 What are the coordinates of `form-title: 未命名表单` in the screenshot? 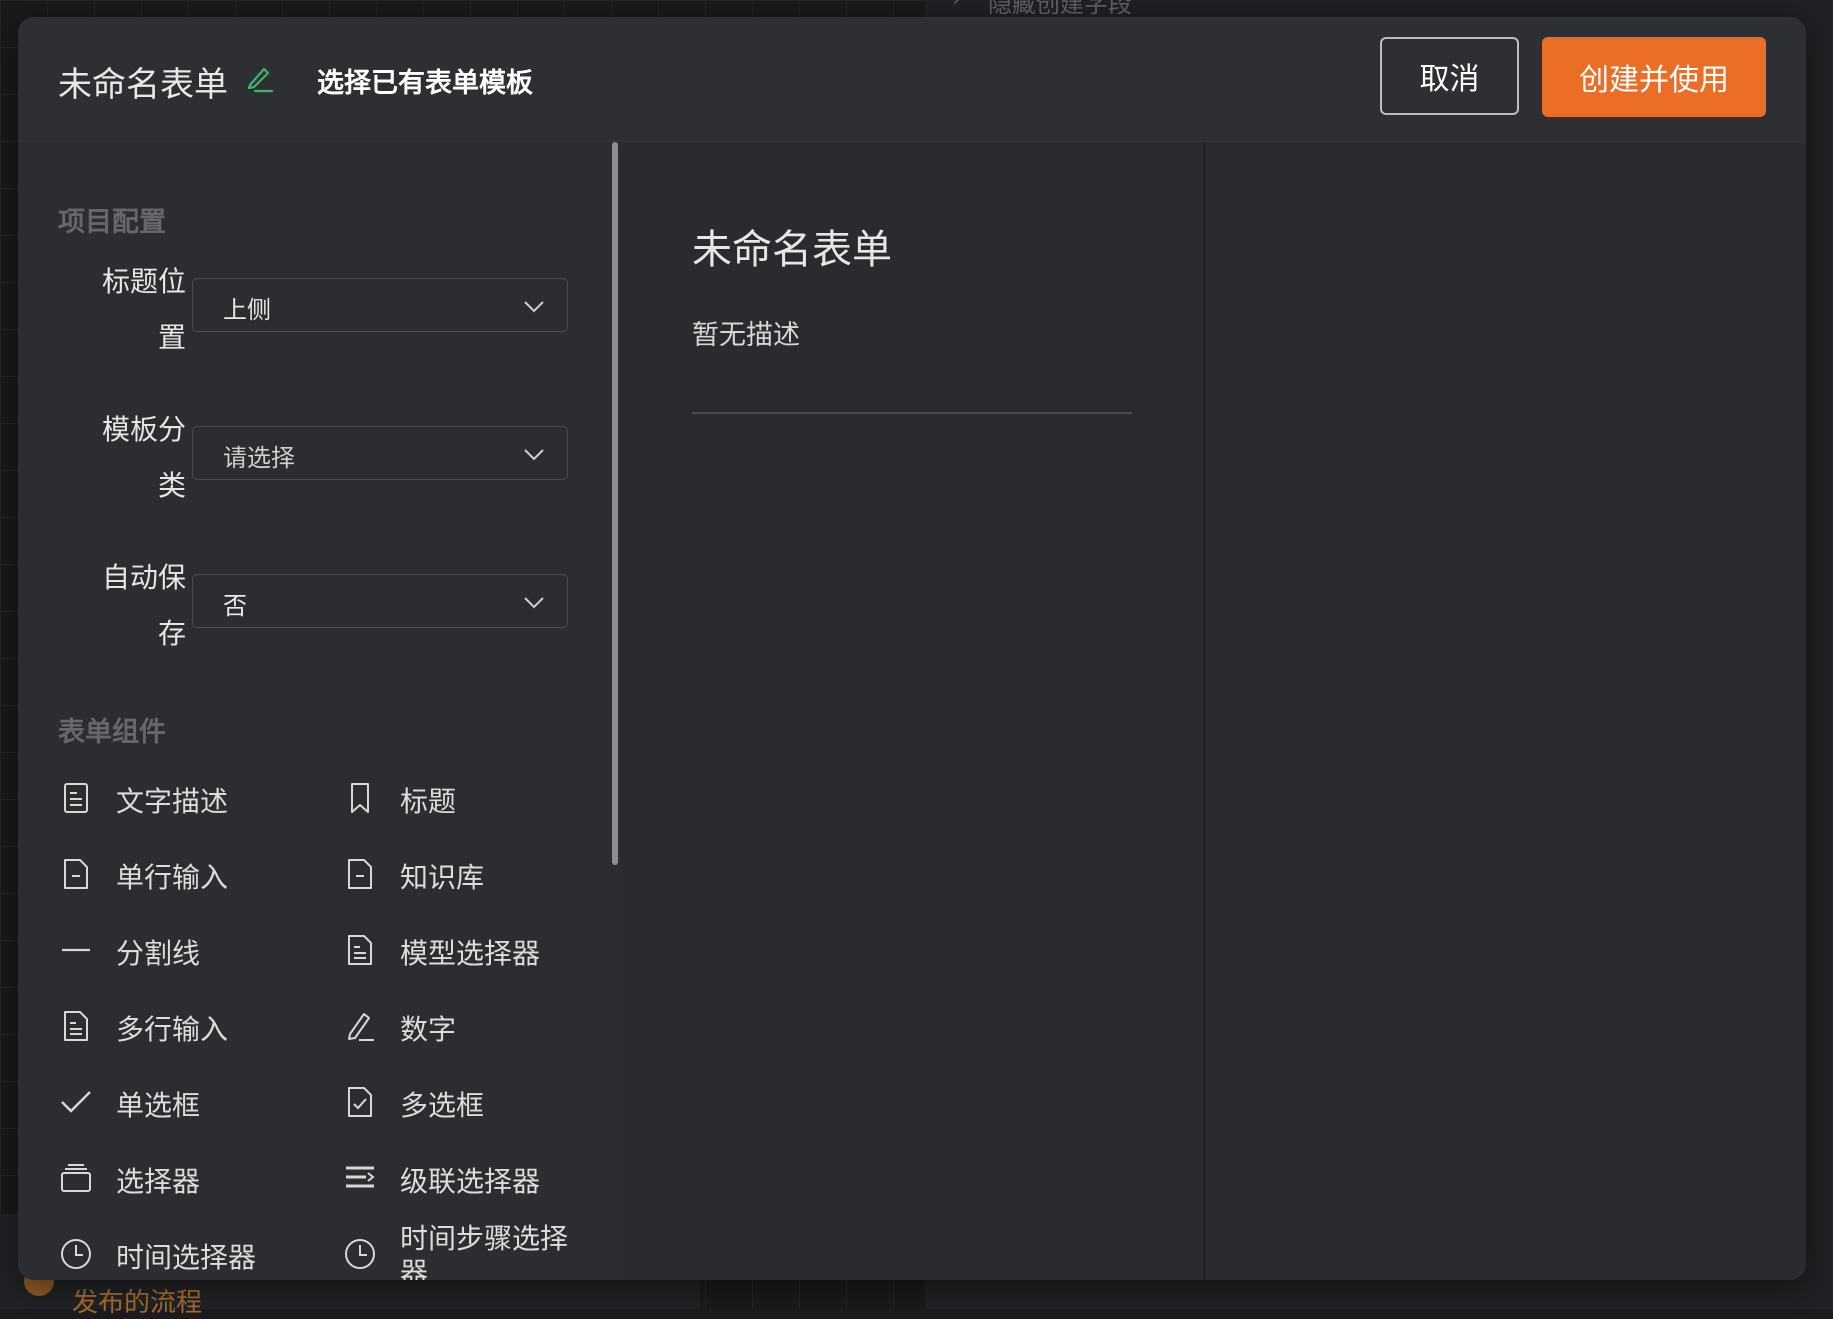 It's located at (143, 85).